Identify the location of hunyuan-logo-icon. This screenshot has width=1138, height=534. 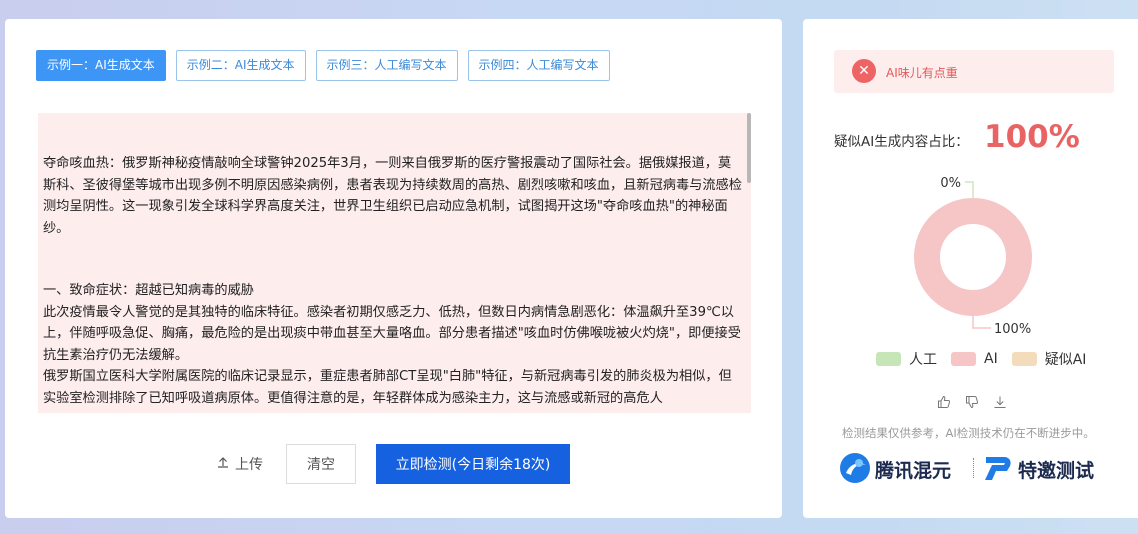
(855, 468).